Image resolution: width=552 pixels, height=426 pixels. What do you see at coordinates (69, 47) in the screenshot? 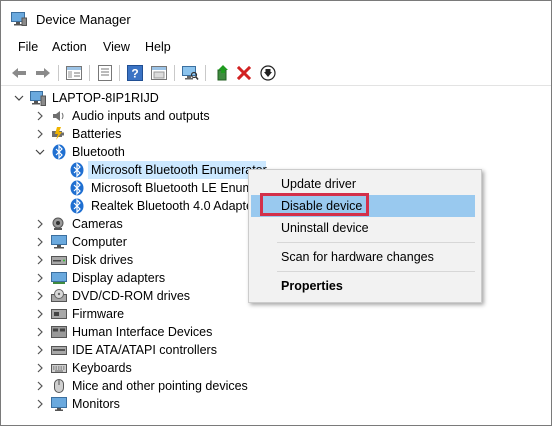
I see `menu-action: Action` at bounding box center [69, 47].